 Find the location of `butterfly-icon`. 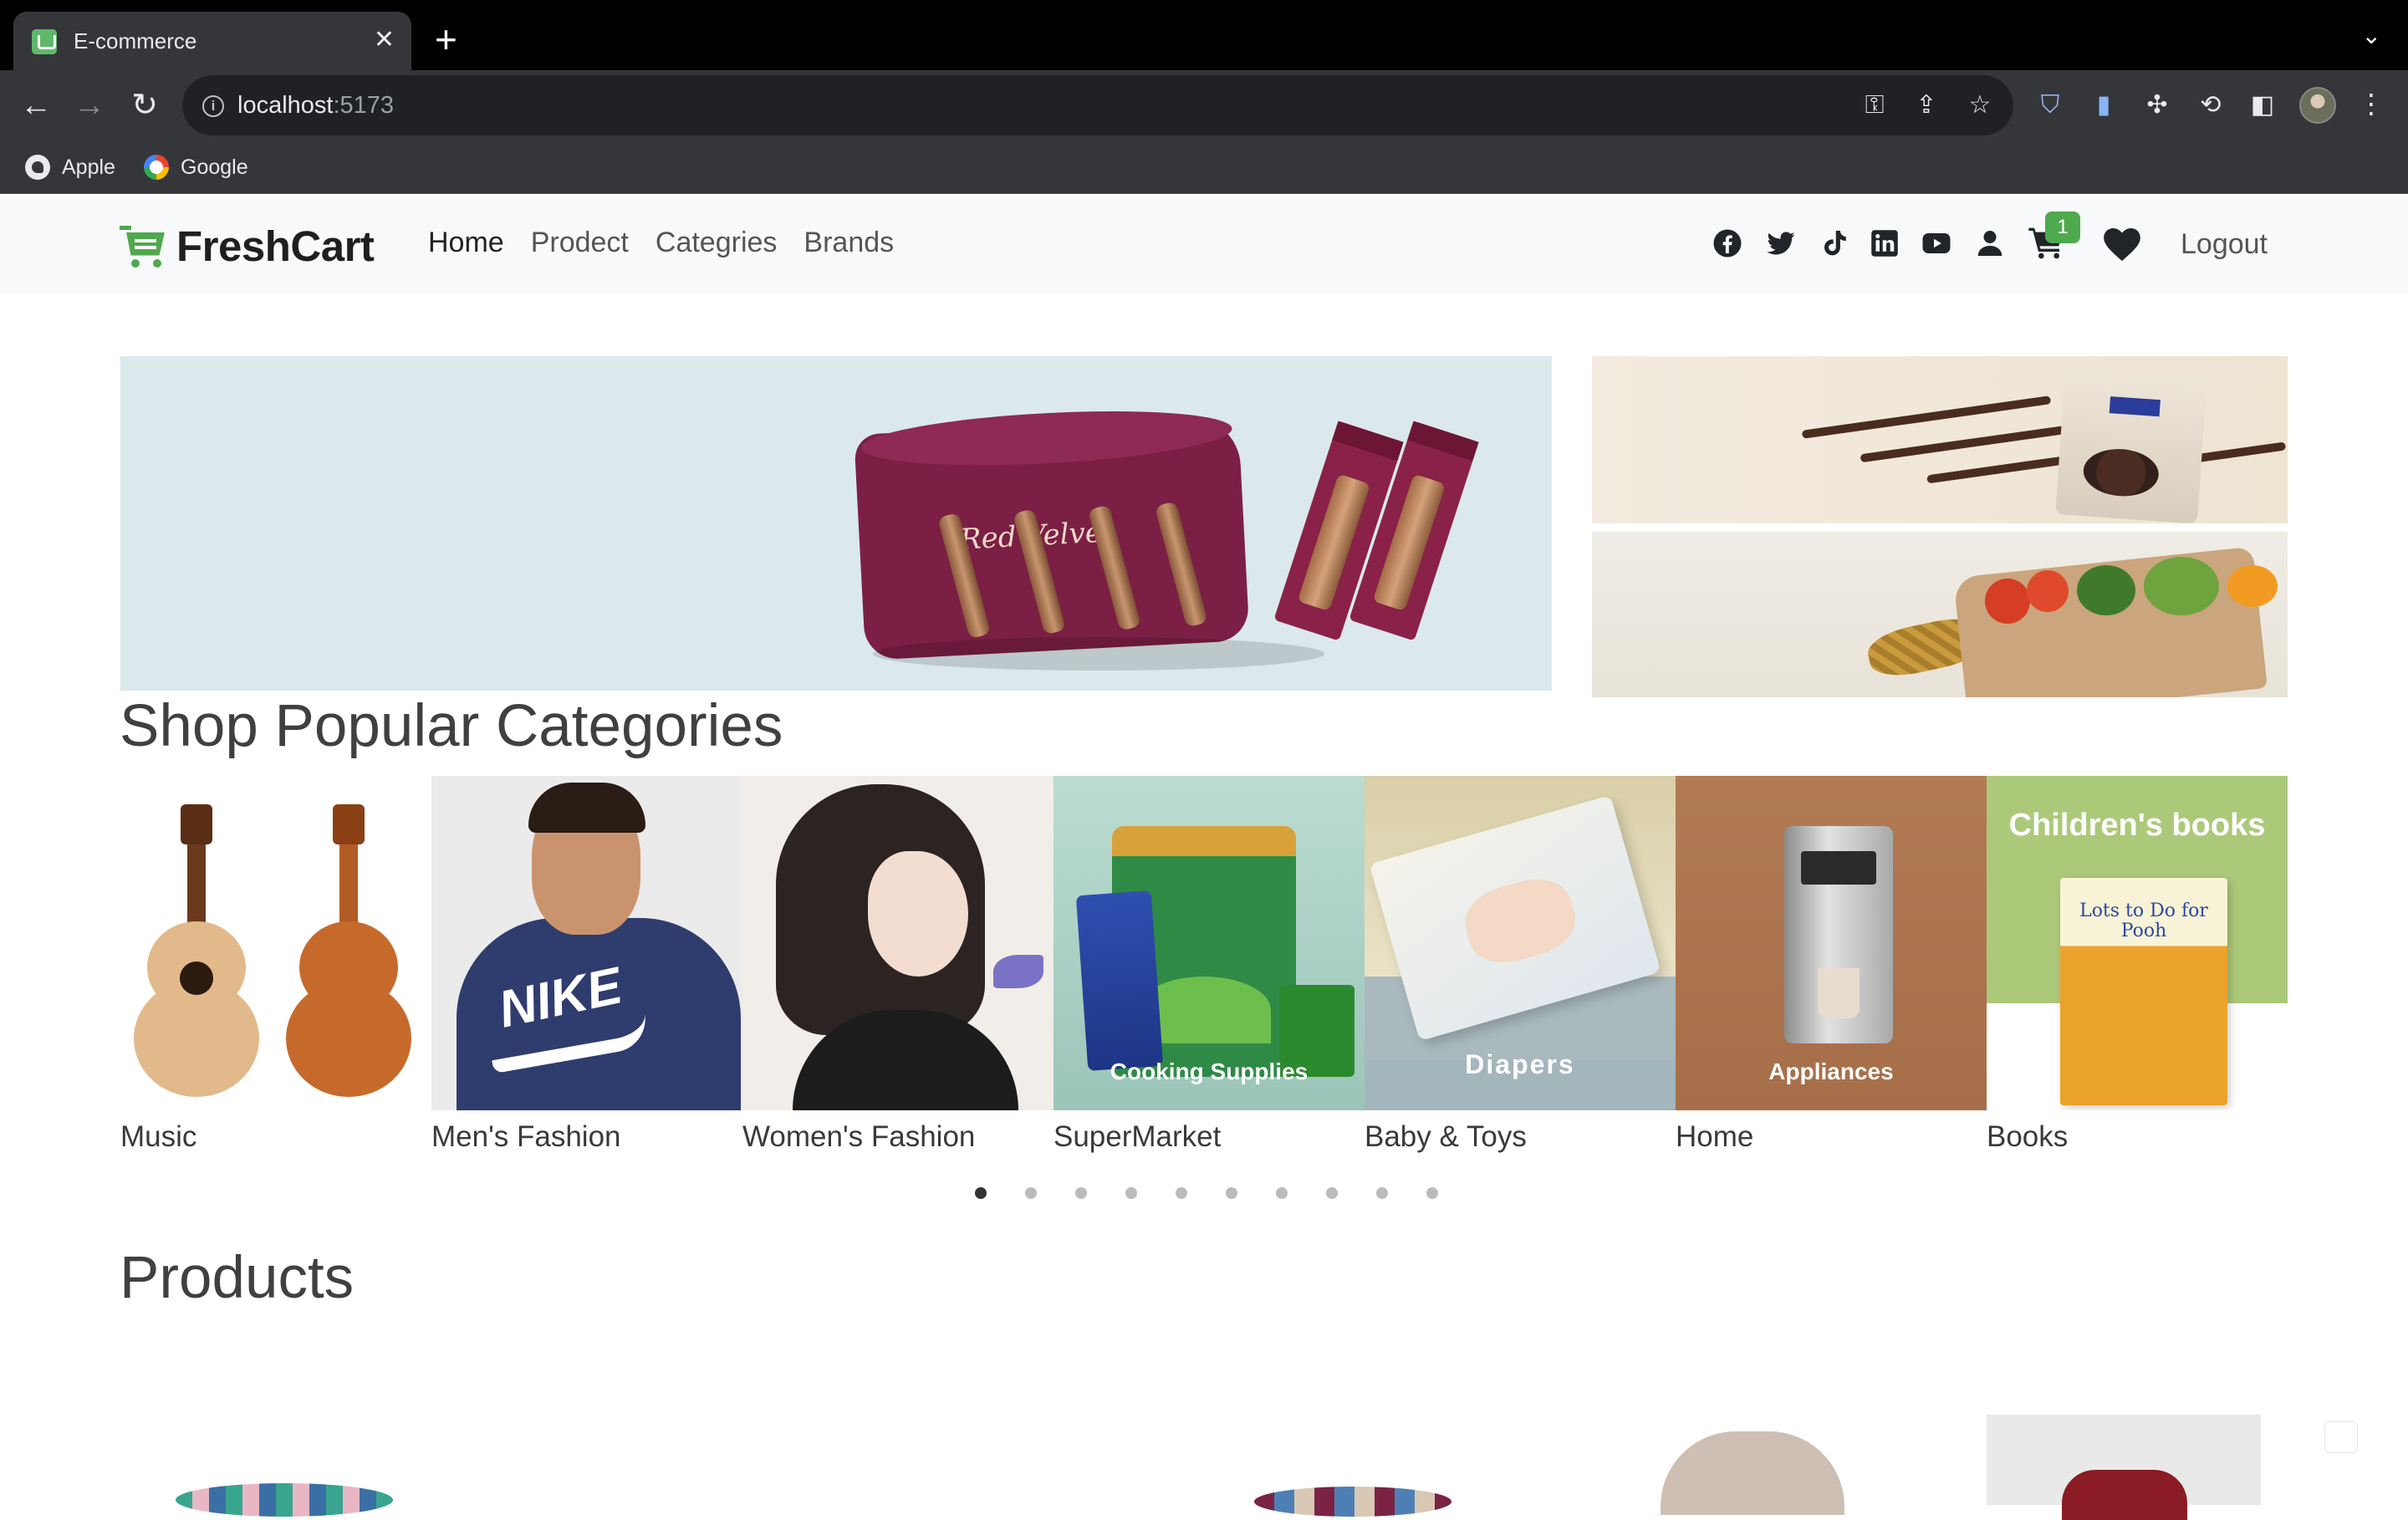

butterfly-icon is located at coordinates (1018, 971).